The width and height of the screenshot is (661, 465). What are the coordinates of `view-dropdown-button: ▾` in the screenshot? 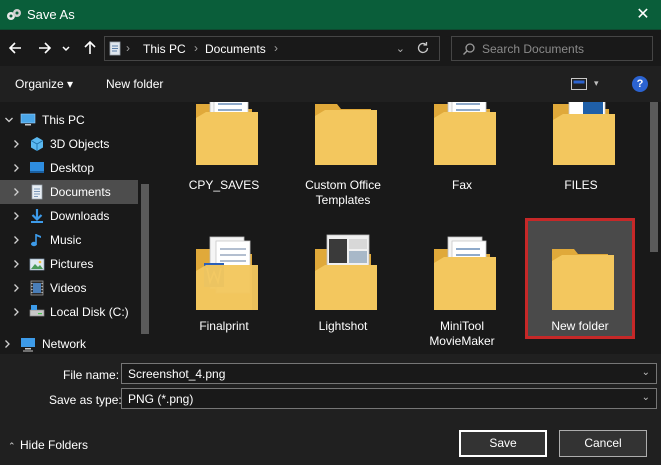 It's located at (596, 83).